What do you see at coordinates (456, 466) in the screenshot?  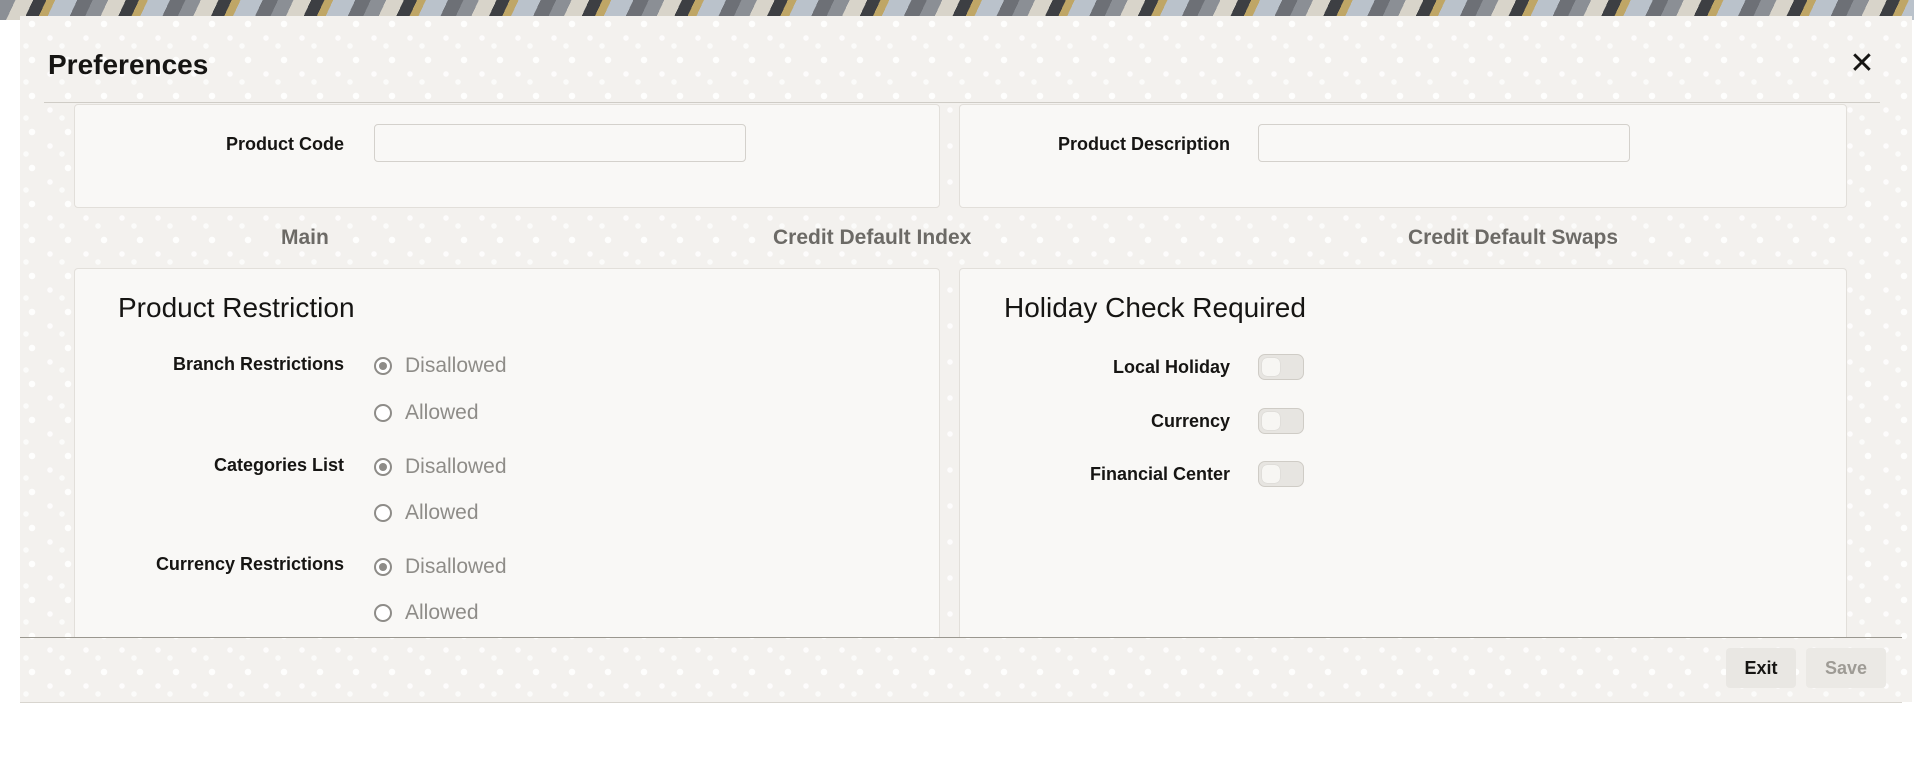 I see `categories-disallowed-label: Disallowed` at bounding box center [456, 466].